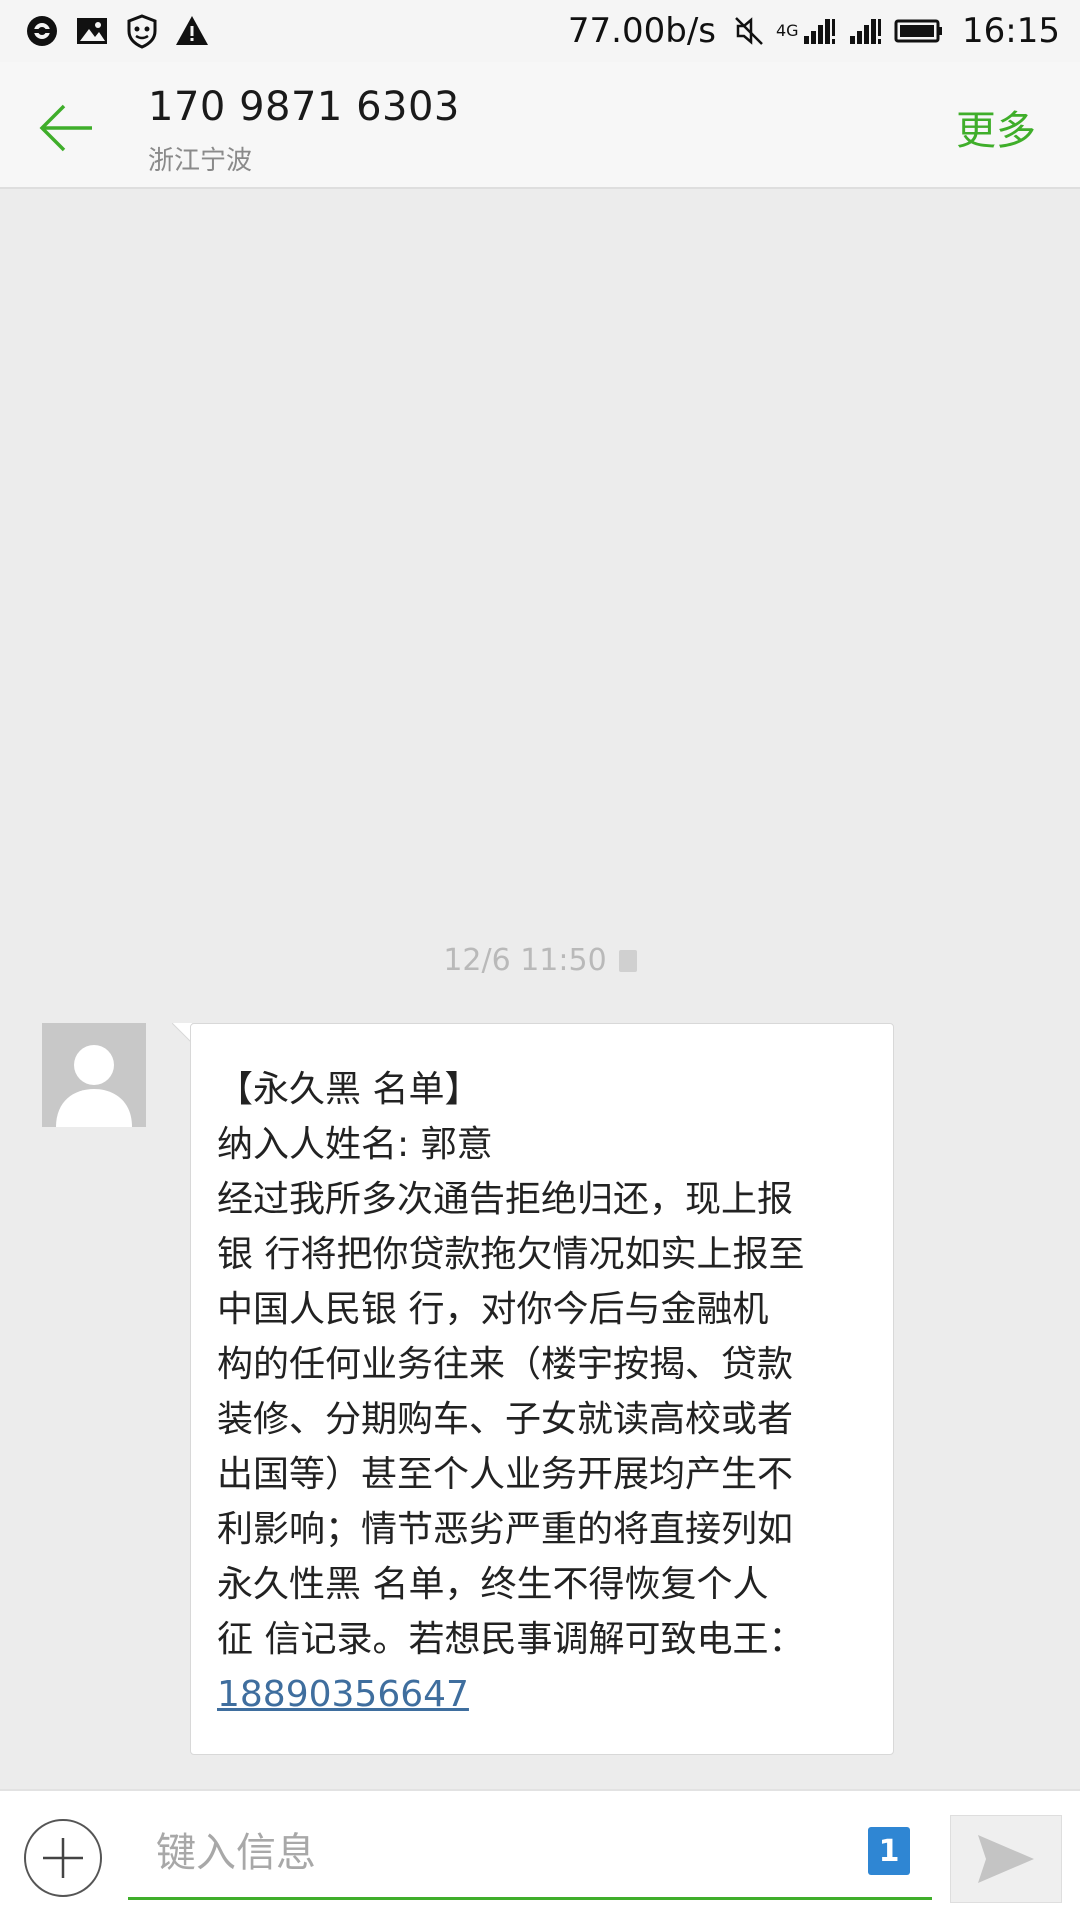  I want to click on arrow-left-icon, so click(65, 128).